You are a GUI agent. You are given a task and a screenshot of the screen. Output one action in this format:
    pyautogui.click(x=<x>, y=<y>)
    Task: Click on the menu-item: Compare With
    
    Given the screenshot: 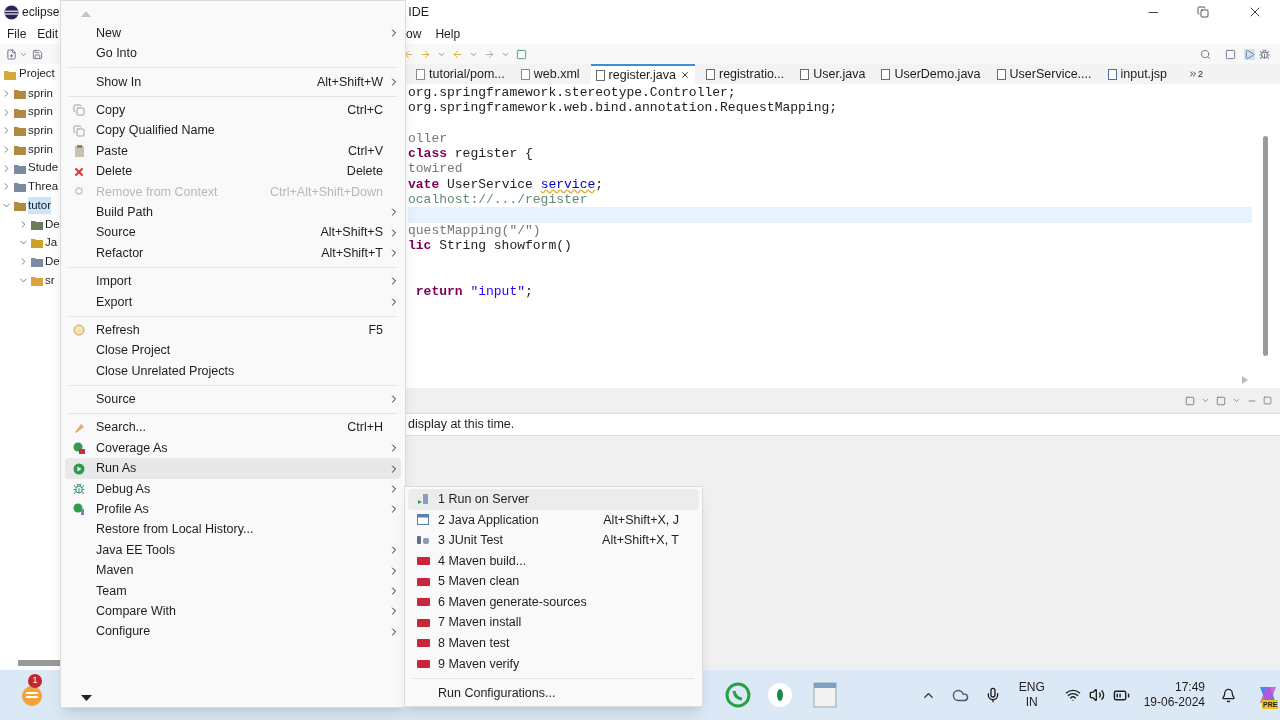 What is the action you would take?
    pyautogui.click(x=233, y=611)
    